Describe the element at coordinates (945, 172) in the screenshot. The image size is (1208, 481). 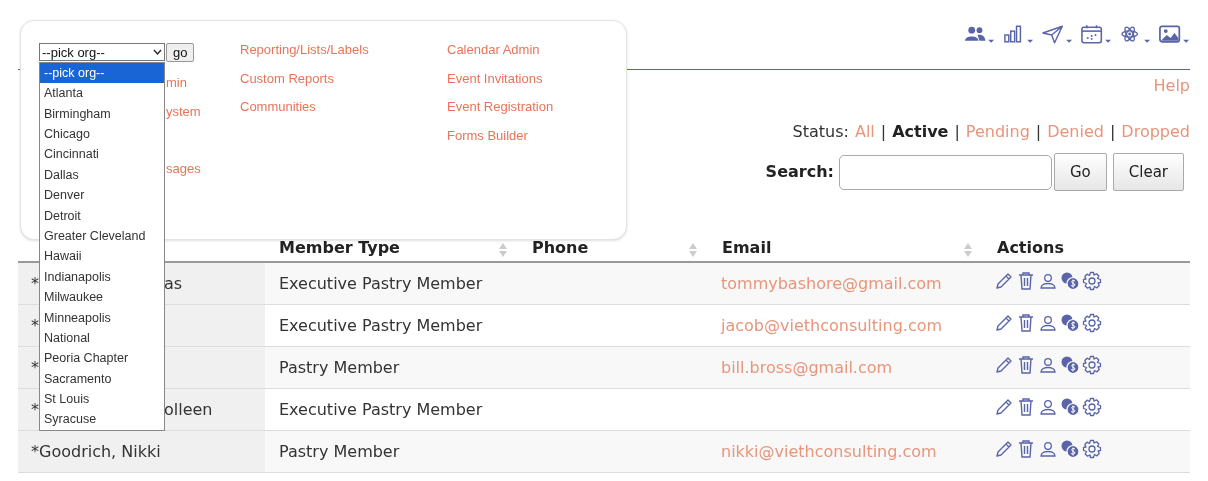
I see `search-field` at that location.